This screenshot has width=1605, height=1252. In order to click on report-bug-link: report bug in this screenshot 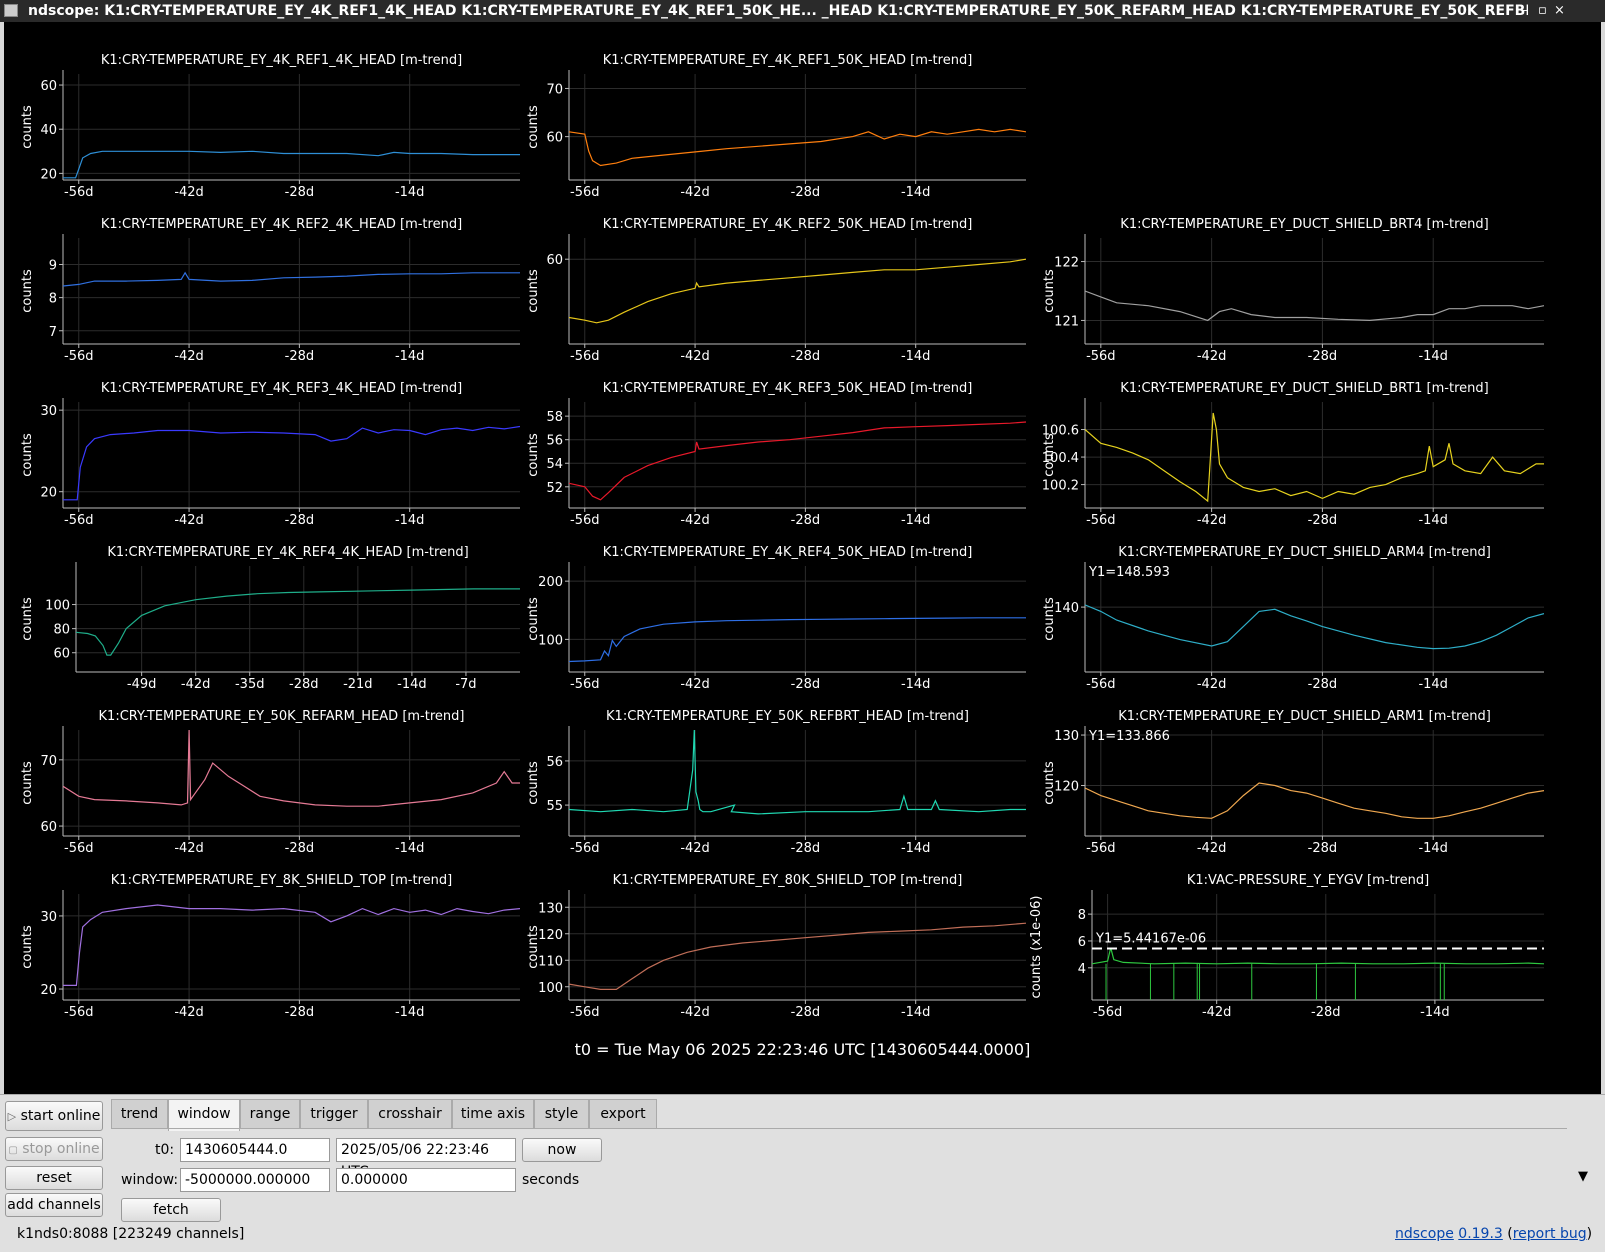, I will do `click(1550, 1234)`.